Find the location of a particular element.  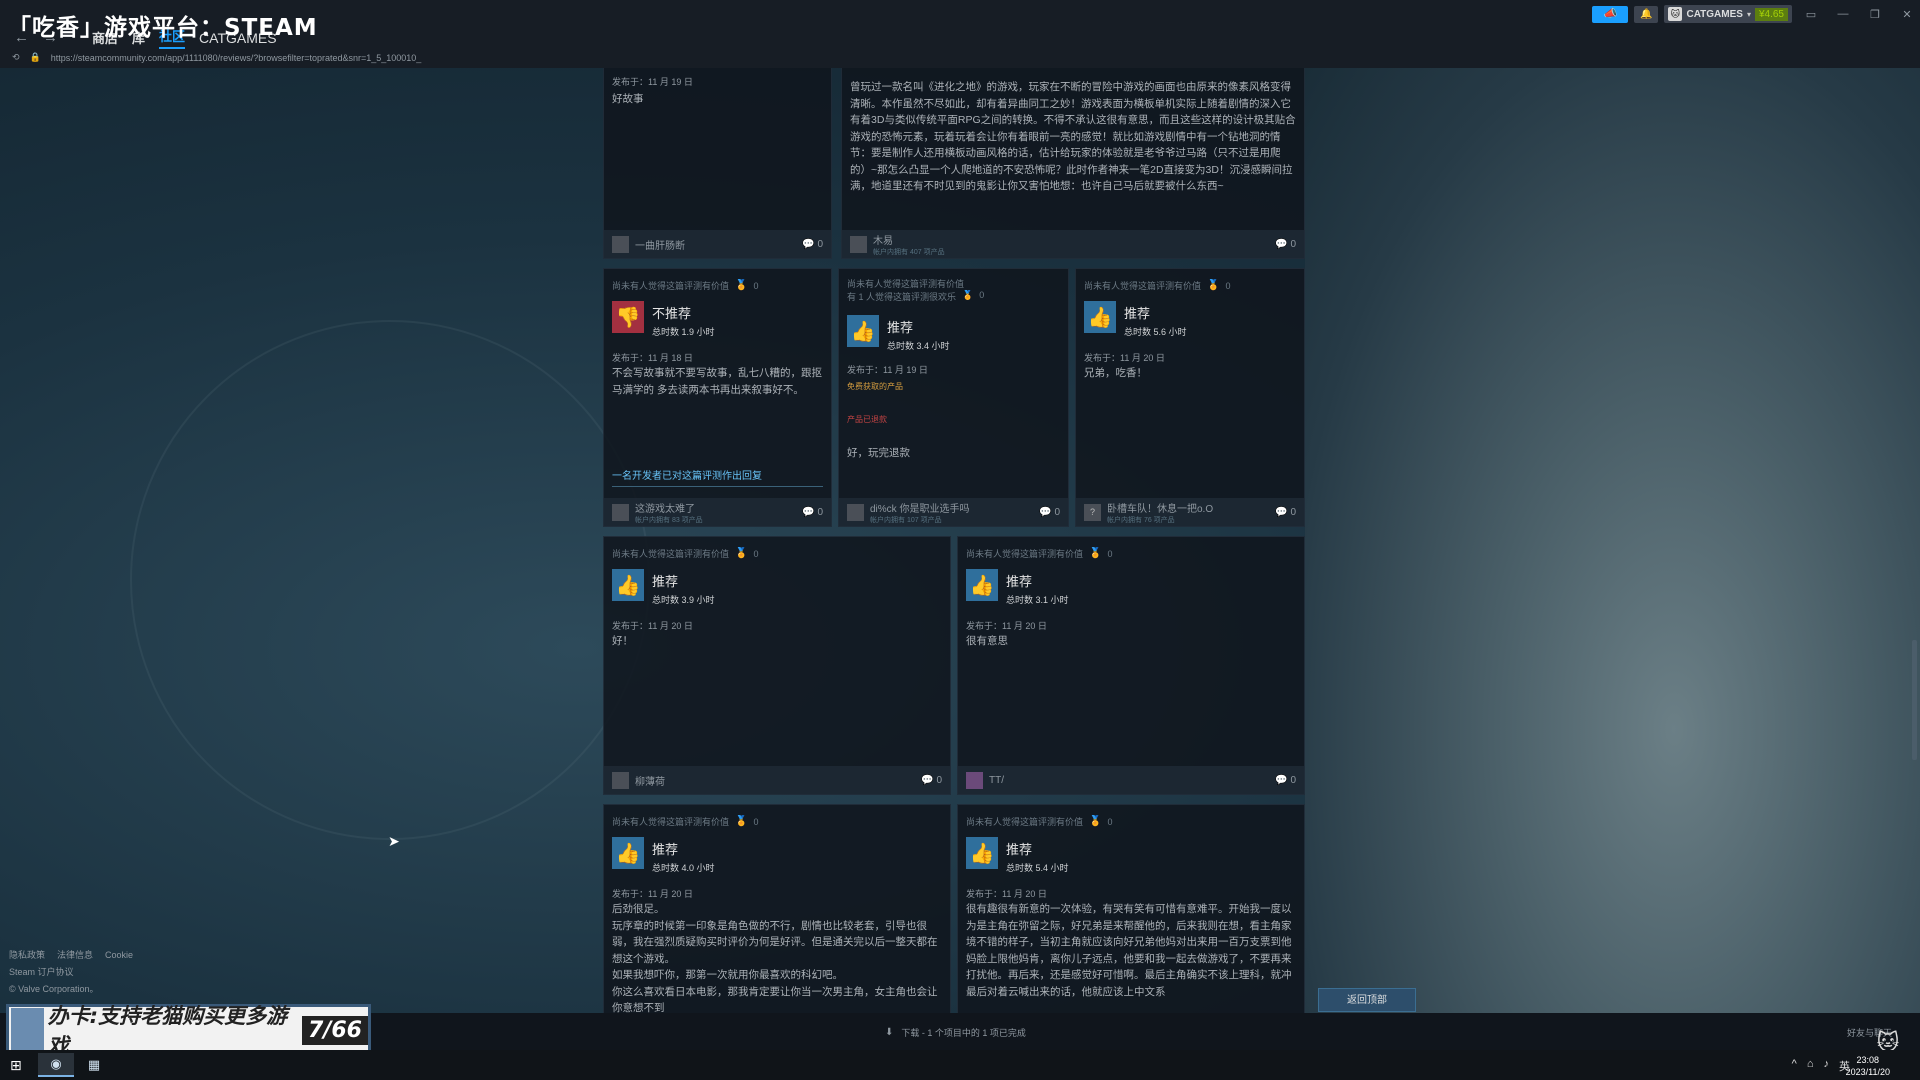

back-to-top-button: 返回顶部 is located at coordinates (1367, 1000).